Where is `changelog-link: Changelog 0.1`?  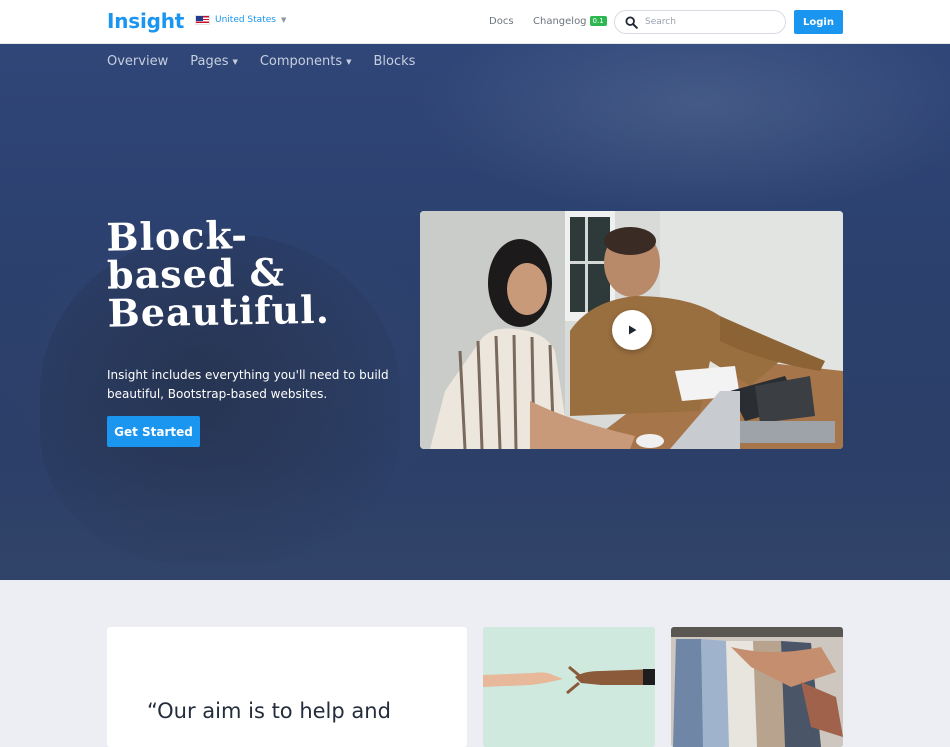
changelog-link: Changelog 0.1 is located at coordinates (570, 21).